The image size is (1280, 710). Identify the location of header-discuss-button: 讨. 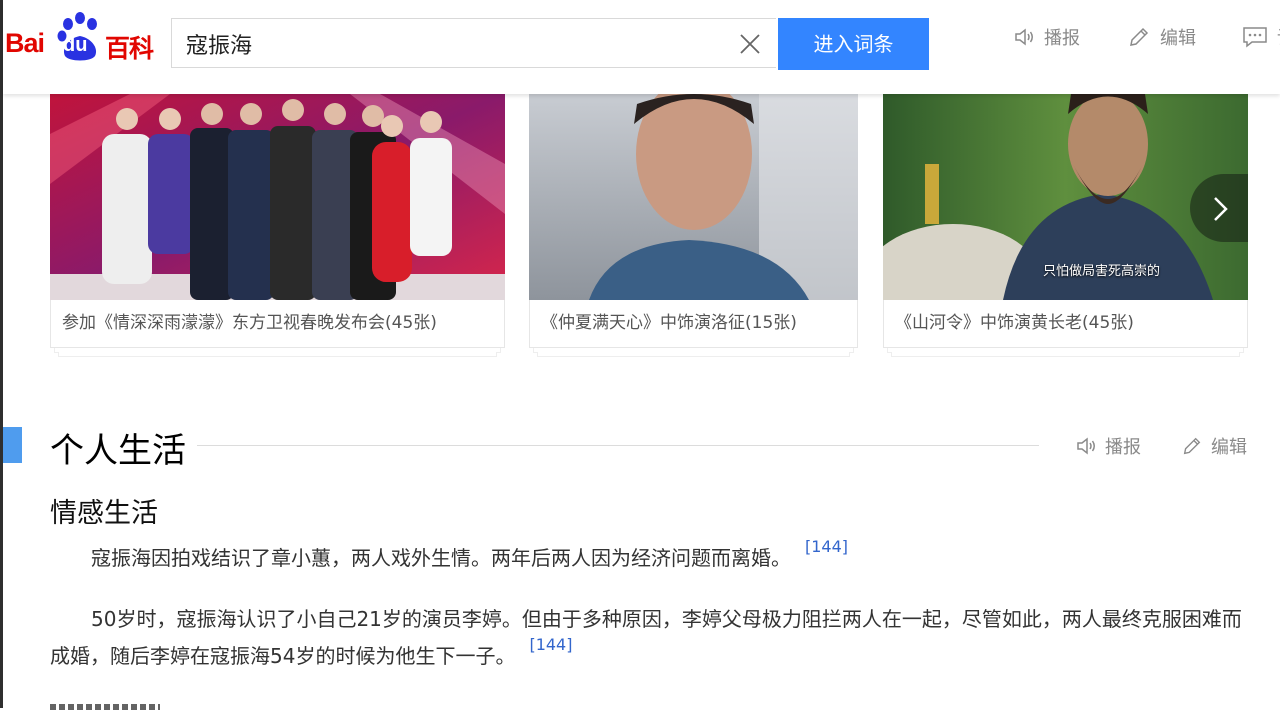
(1261, 37).